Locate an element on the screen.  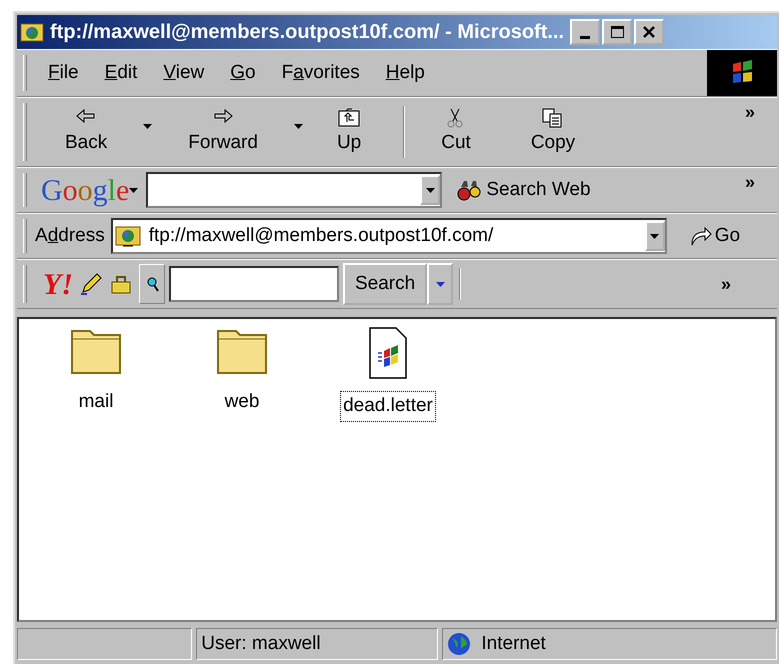
file-name: dead.letter is located at coordinates (388, 406).